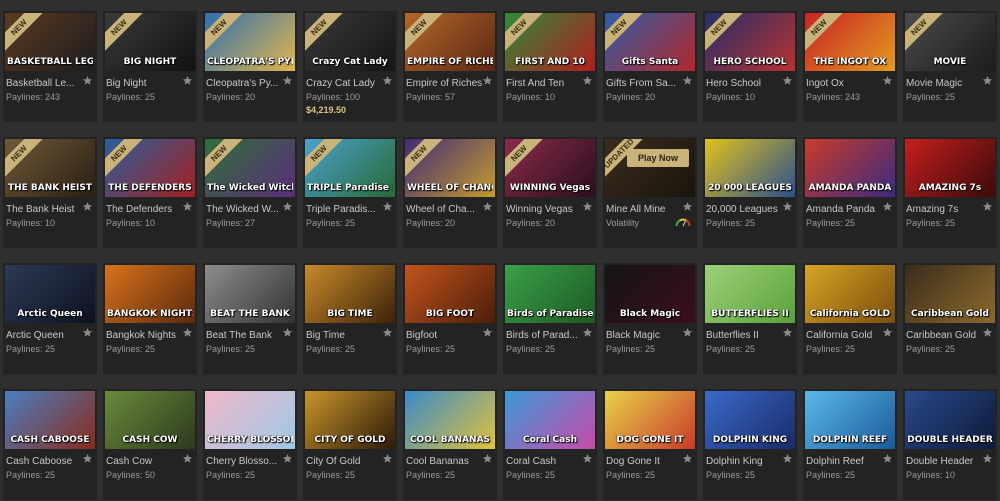 The image size is (1000, 501). Describe the element at coordinates (745, 461) in the screenshot. I see `game-name: Dolphin King` at that location.